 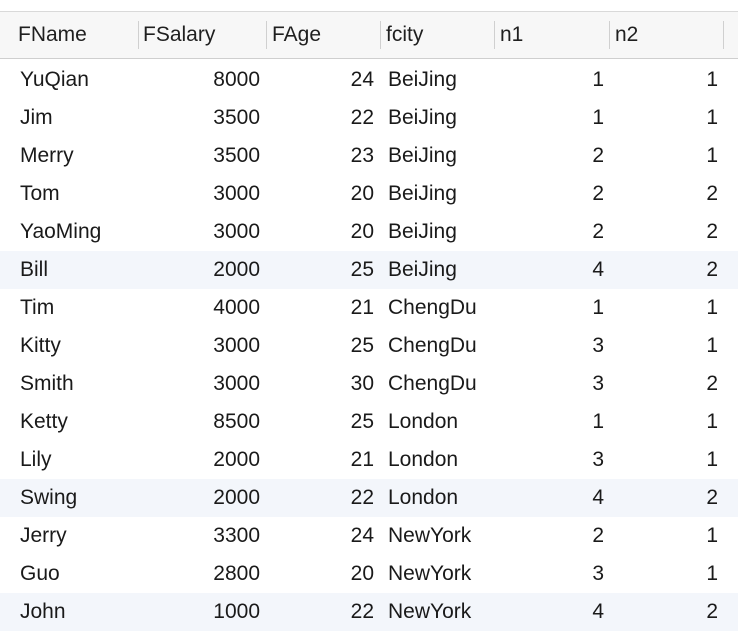 I want to click on column-header-fname: FName, so click(x=52, y=35).